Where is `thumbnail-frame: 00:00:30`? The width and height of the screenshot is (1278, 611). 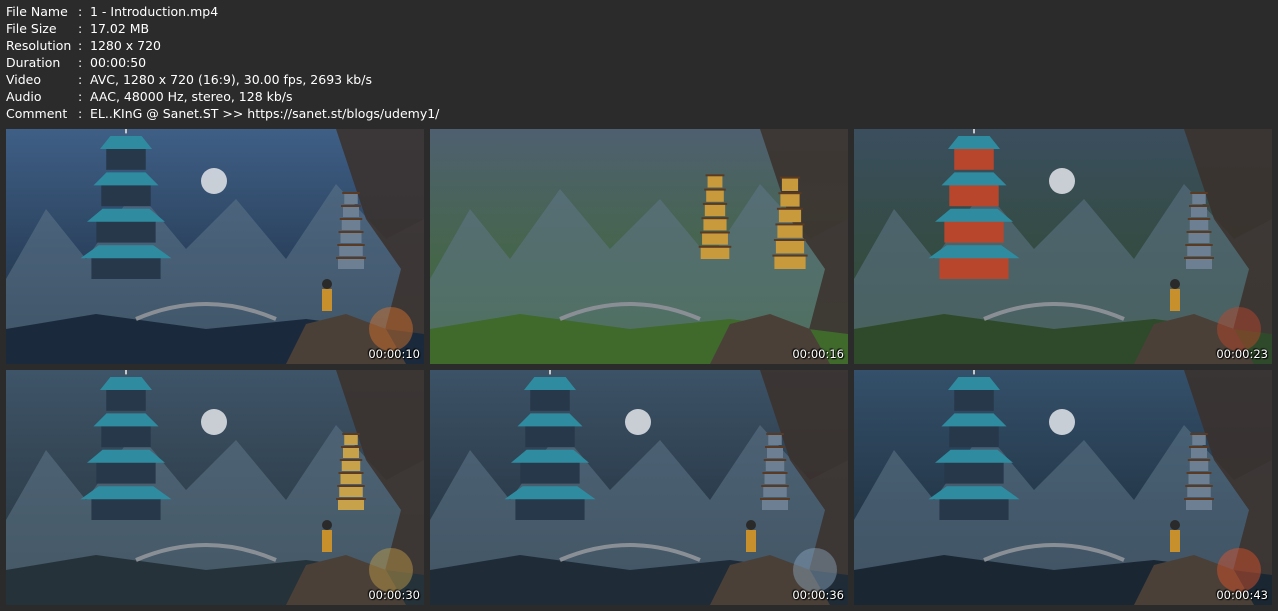
thumbnail-frame: 00:00:30 is located at coordinates (215, 487).